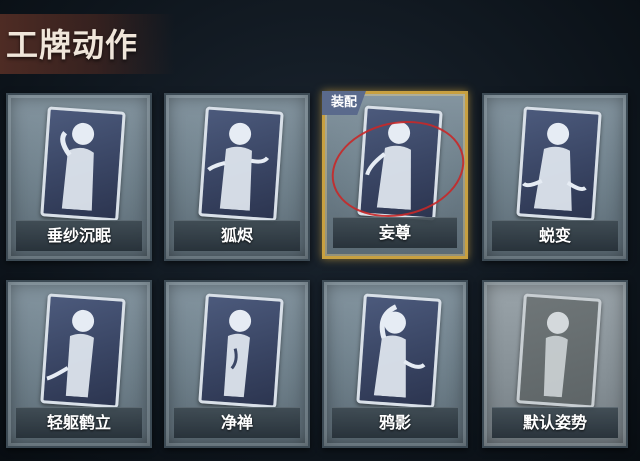  I want to click on pose-card-7: 鸦影, so click(395, 364).